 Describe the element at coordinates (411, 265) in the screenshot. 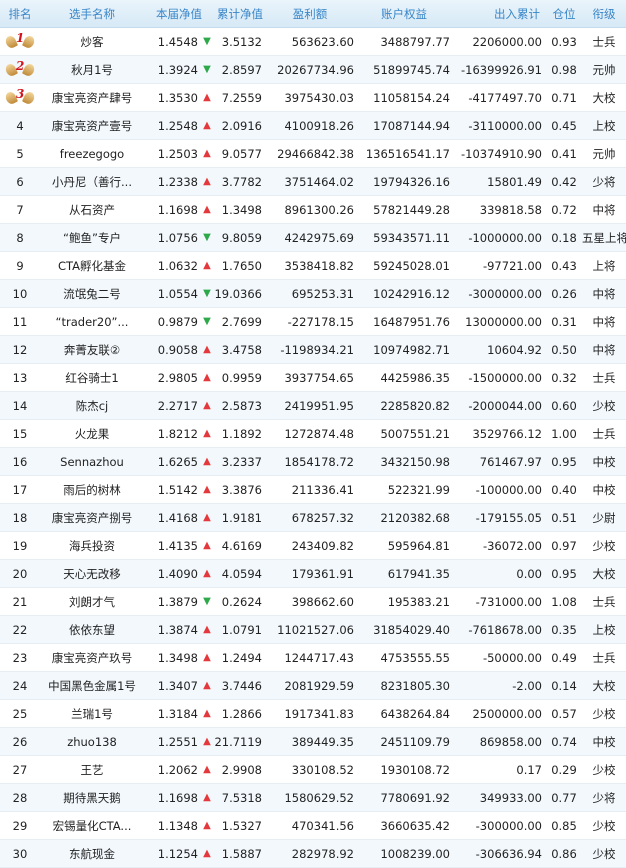

I see `equity-value: 59245028.01` at that location.